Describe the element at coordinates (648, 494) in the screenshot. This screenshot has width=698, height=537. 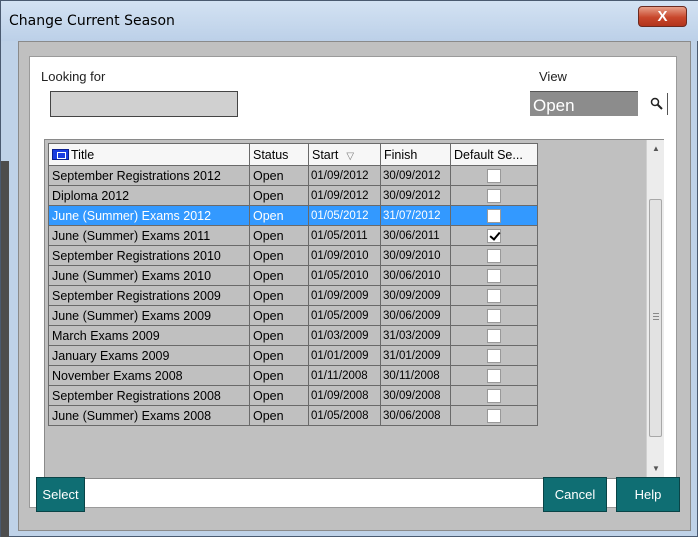
I see `help-button: Help` at that location.